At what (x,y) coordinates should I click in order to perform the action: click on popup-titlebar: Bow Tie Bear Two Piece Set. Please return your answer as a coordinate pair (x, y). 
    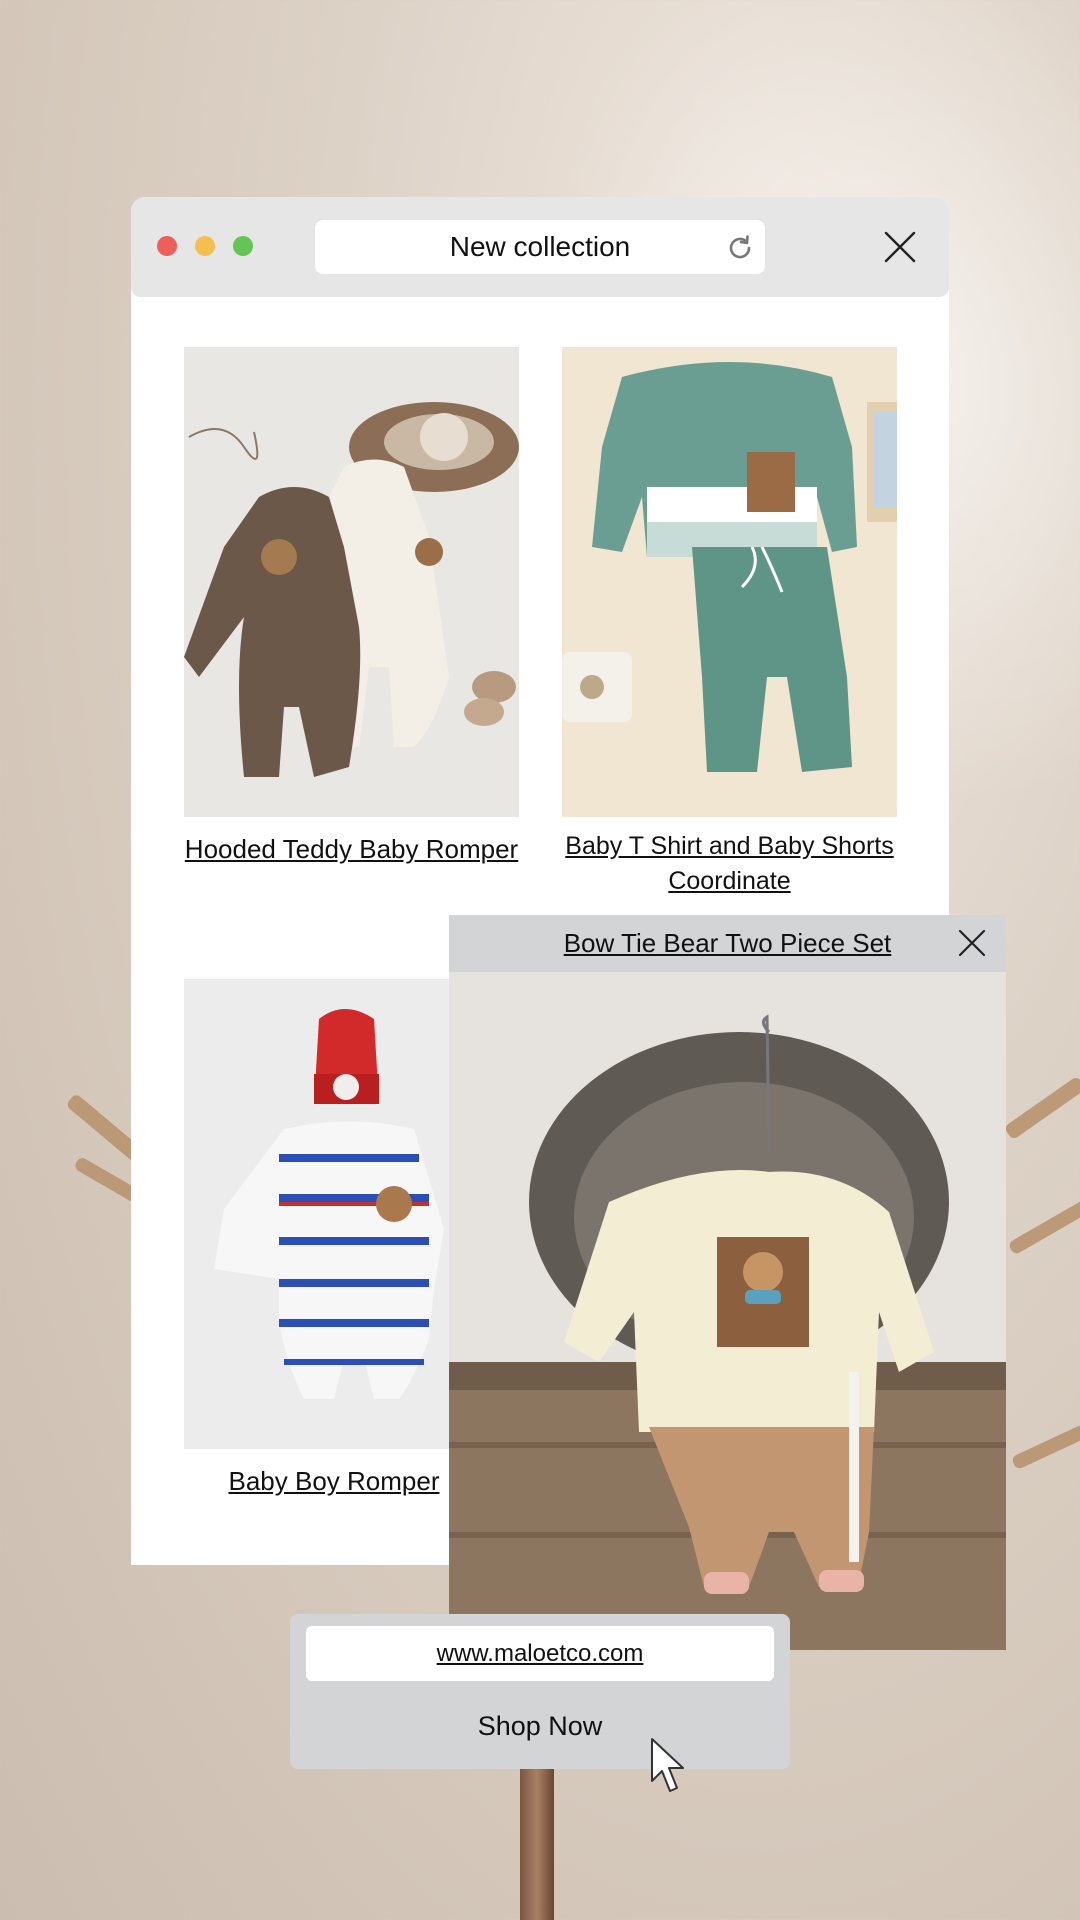
    Looking at the image, I should click on (727, 943).